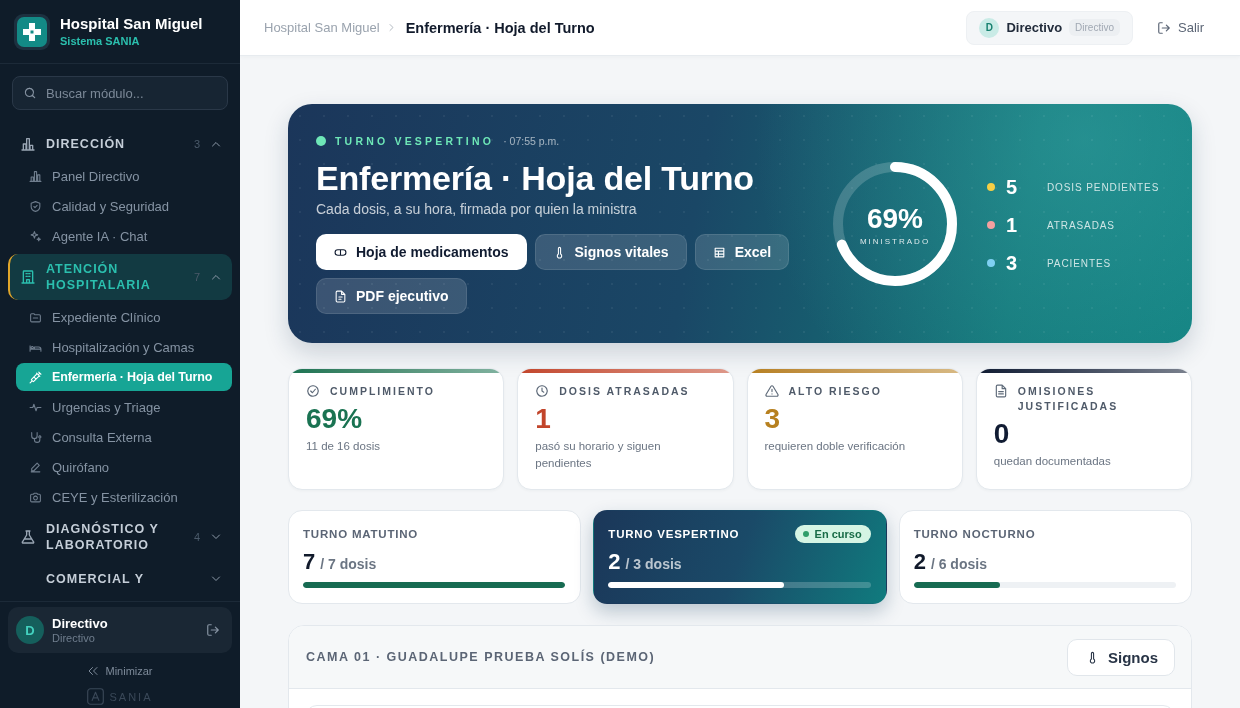 The image size is (1240, 708). I want to click on dose-count: 7, so click(309, 562).